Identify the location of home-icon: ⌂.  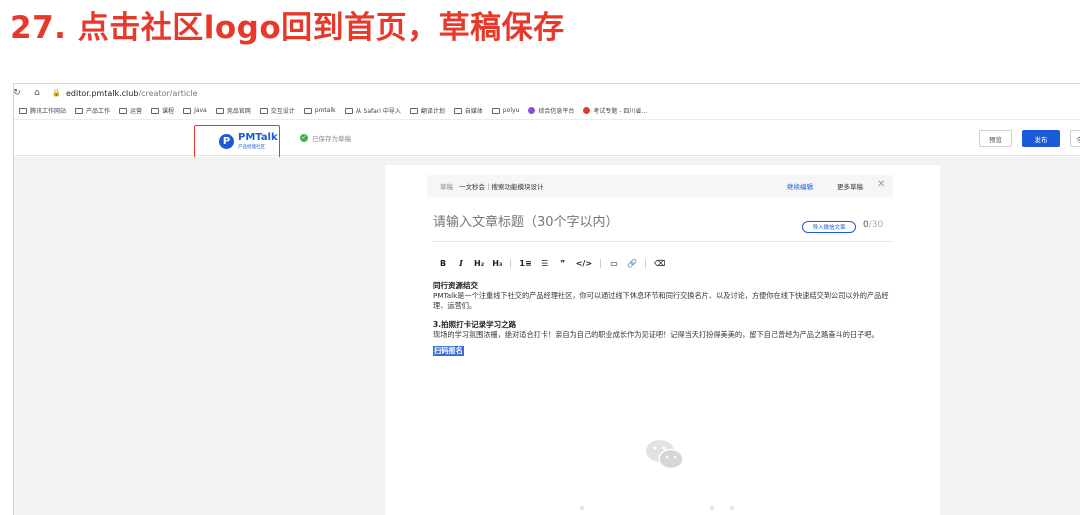
(37, 93).